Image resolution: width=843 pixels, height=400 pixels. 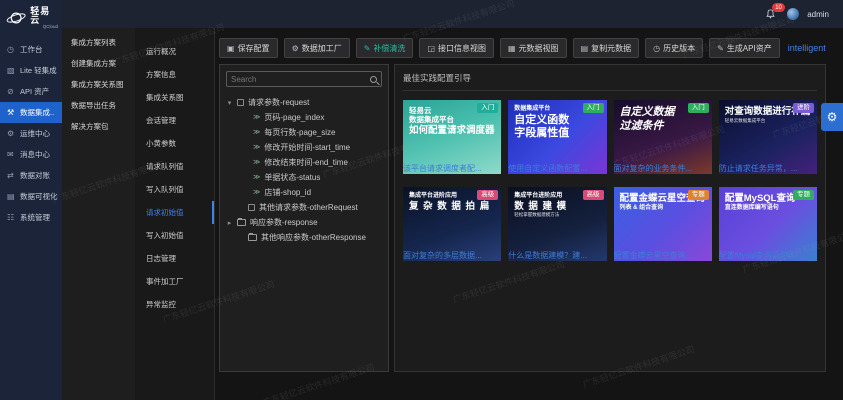 What do you see at coordinates (174, 189) in the screenshot?
I see `scheme-menu-item: 写入队列值` at bounding box center [174, 189].